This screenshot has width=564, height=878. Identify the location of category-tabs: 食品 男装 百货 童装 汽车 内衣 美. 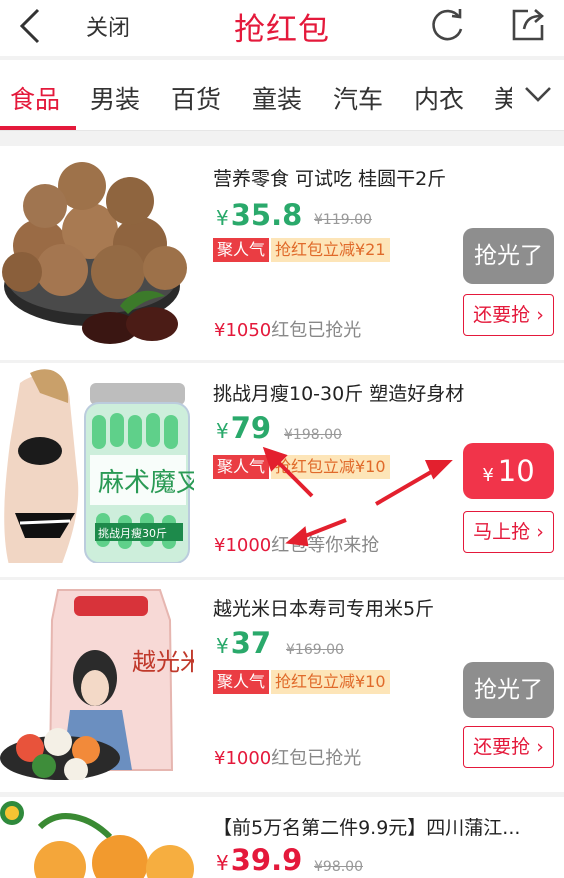
(282, 95).